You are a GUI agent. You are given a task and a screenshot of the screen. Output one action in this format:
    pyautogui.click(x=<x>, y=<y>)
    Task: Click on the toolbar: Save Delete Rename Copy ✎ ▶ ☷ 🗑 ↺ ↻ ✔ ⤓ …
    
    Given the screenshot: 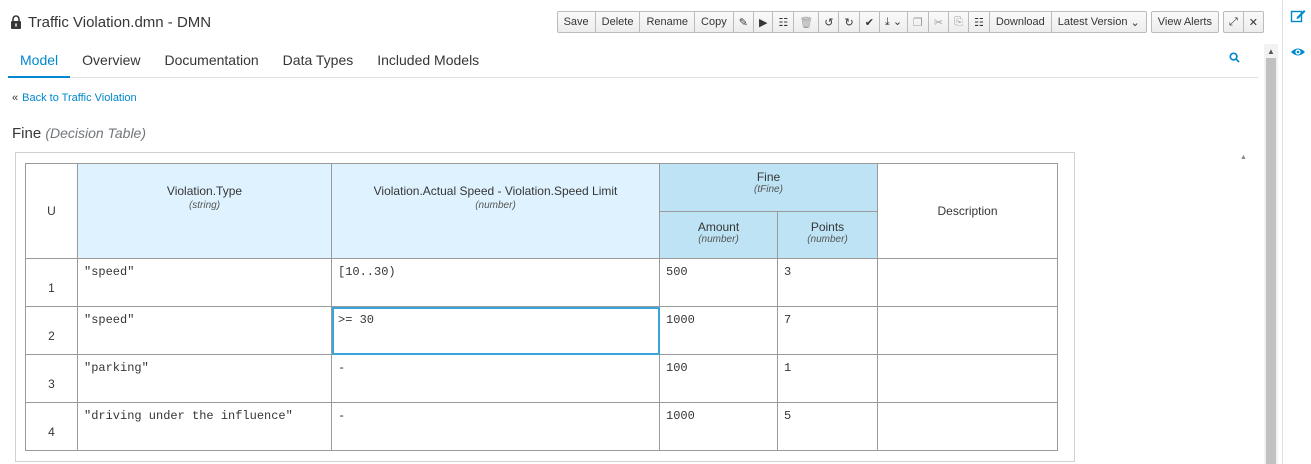 What is the action you would take?
    pyautogui.click(x=910, y=22)
    